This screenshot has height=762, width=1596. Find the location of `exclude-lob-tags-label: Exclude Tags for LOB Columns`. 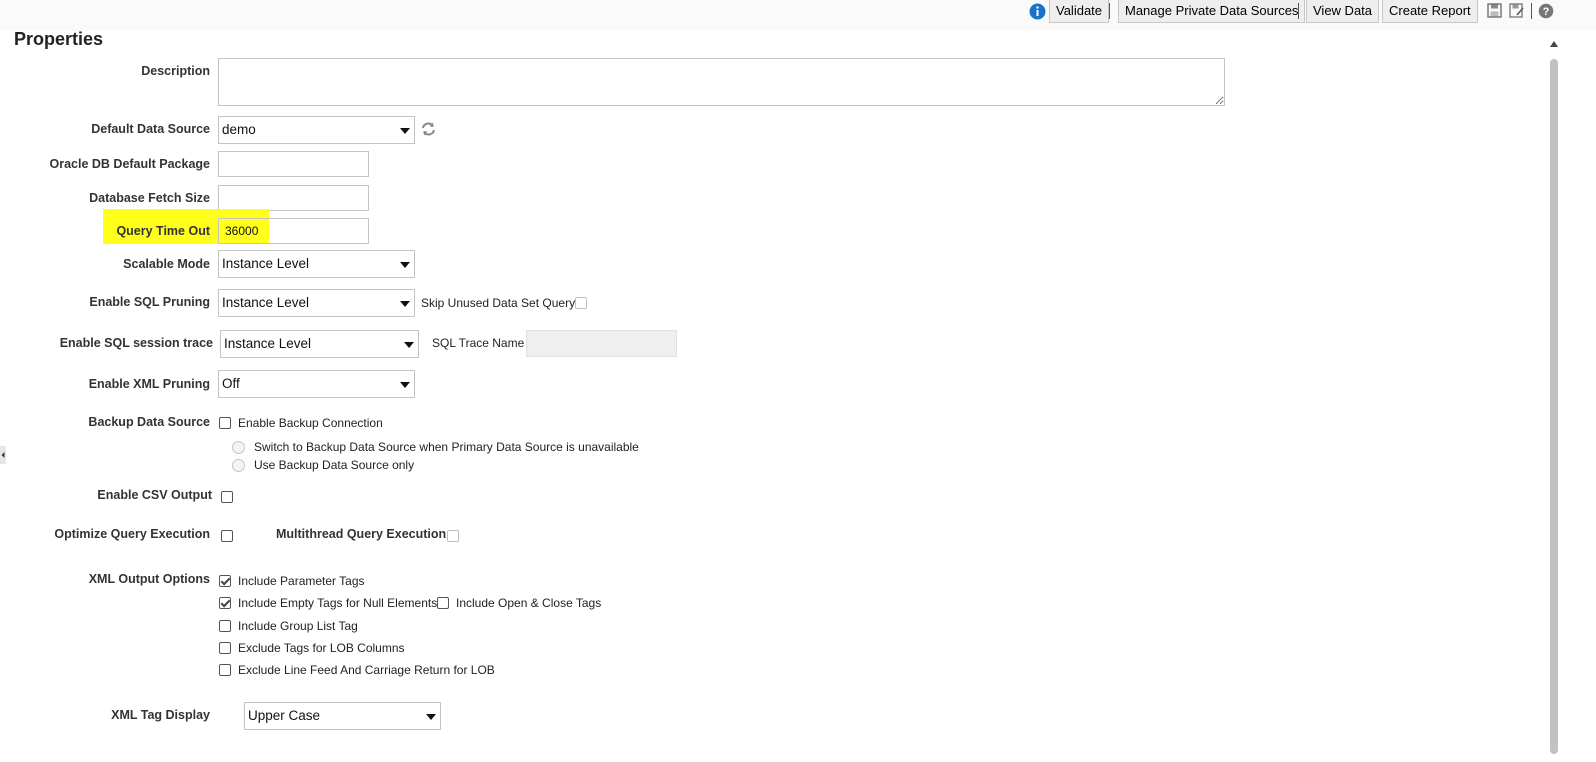

exclude-lob-tags-label: Exclude Tags for LOB Columns is located at coordinates (321, 648).